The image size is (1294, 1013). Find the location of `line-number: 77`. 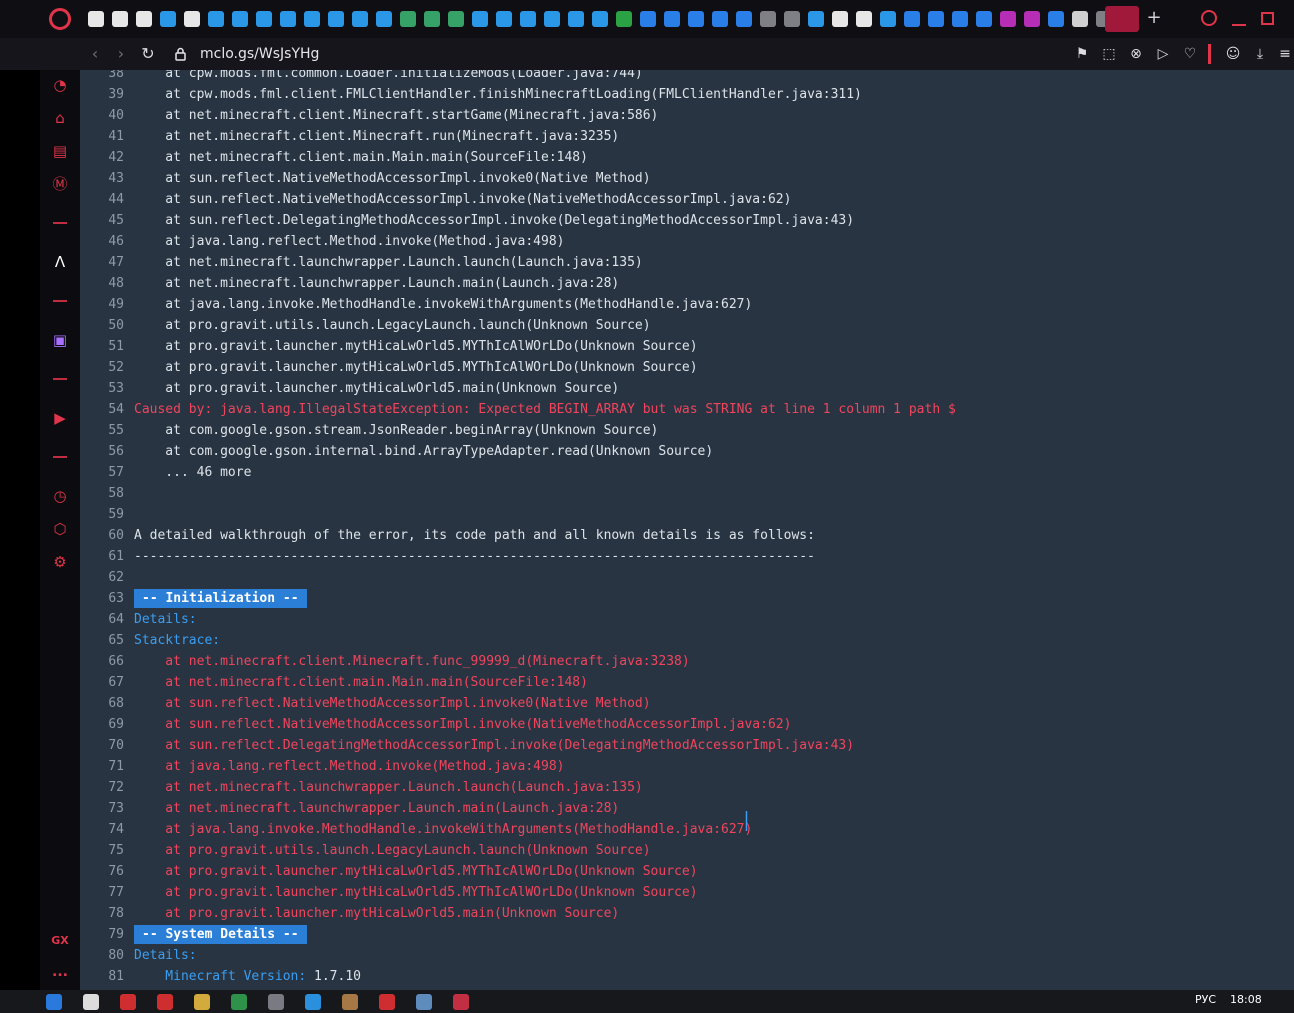

line-number: 77 is located at coordinates (102, 892).